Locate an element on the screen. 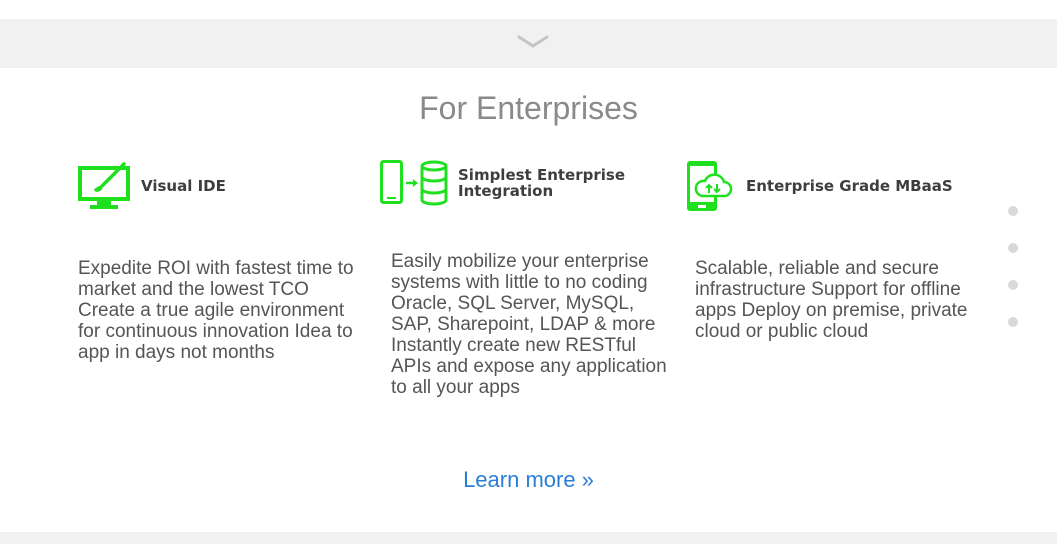 The height and width of the screenshot is (544, 1057). bottom-band is located at coordinates (528, 538).